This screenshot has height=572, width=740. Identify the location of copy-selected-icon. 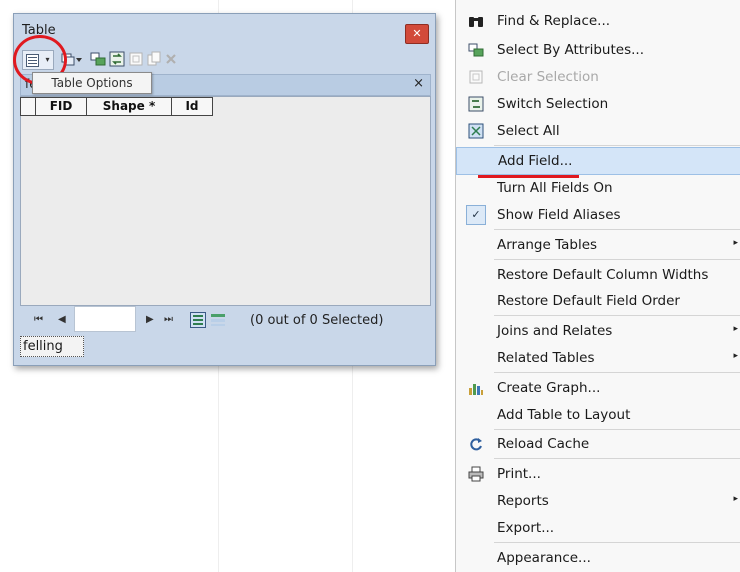
(154, 58).